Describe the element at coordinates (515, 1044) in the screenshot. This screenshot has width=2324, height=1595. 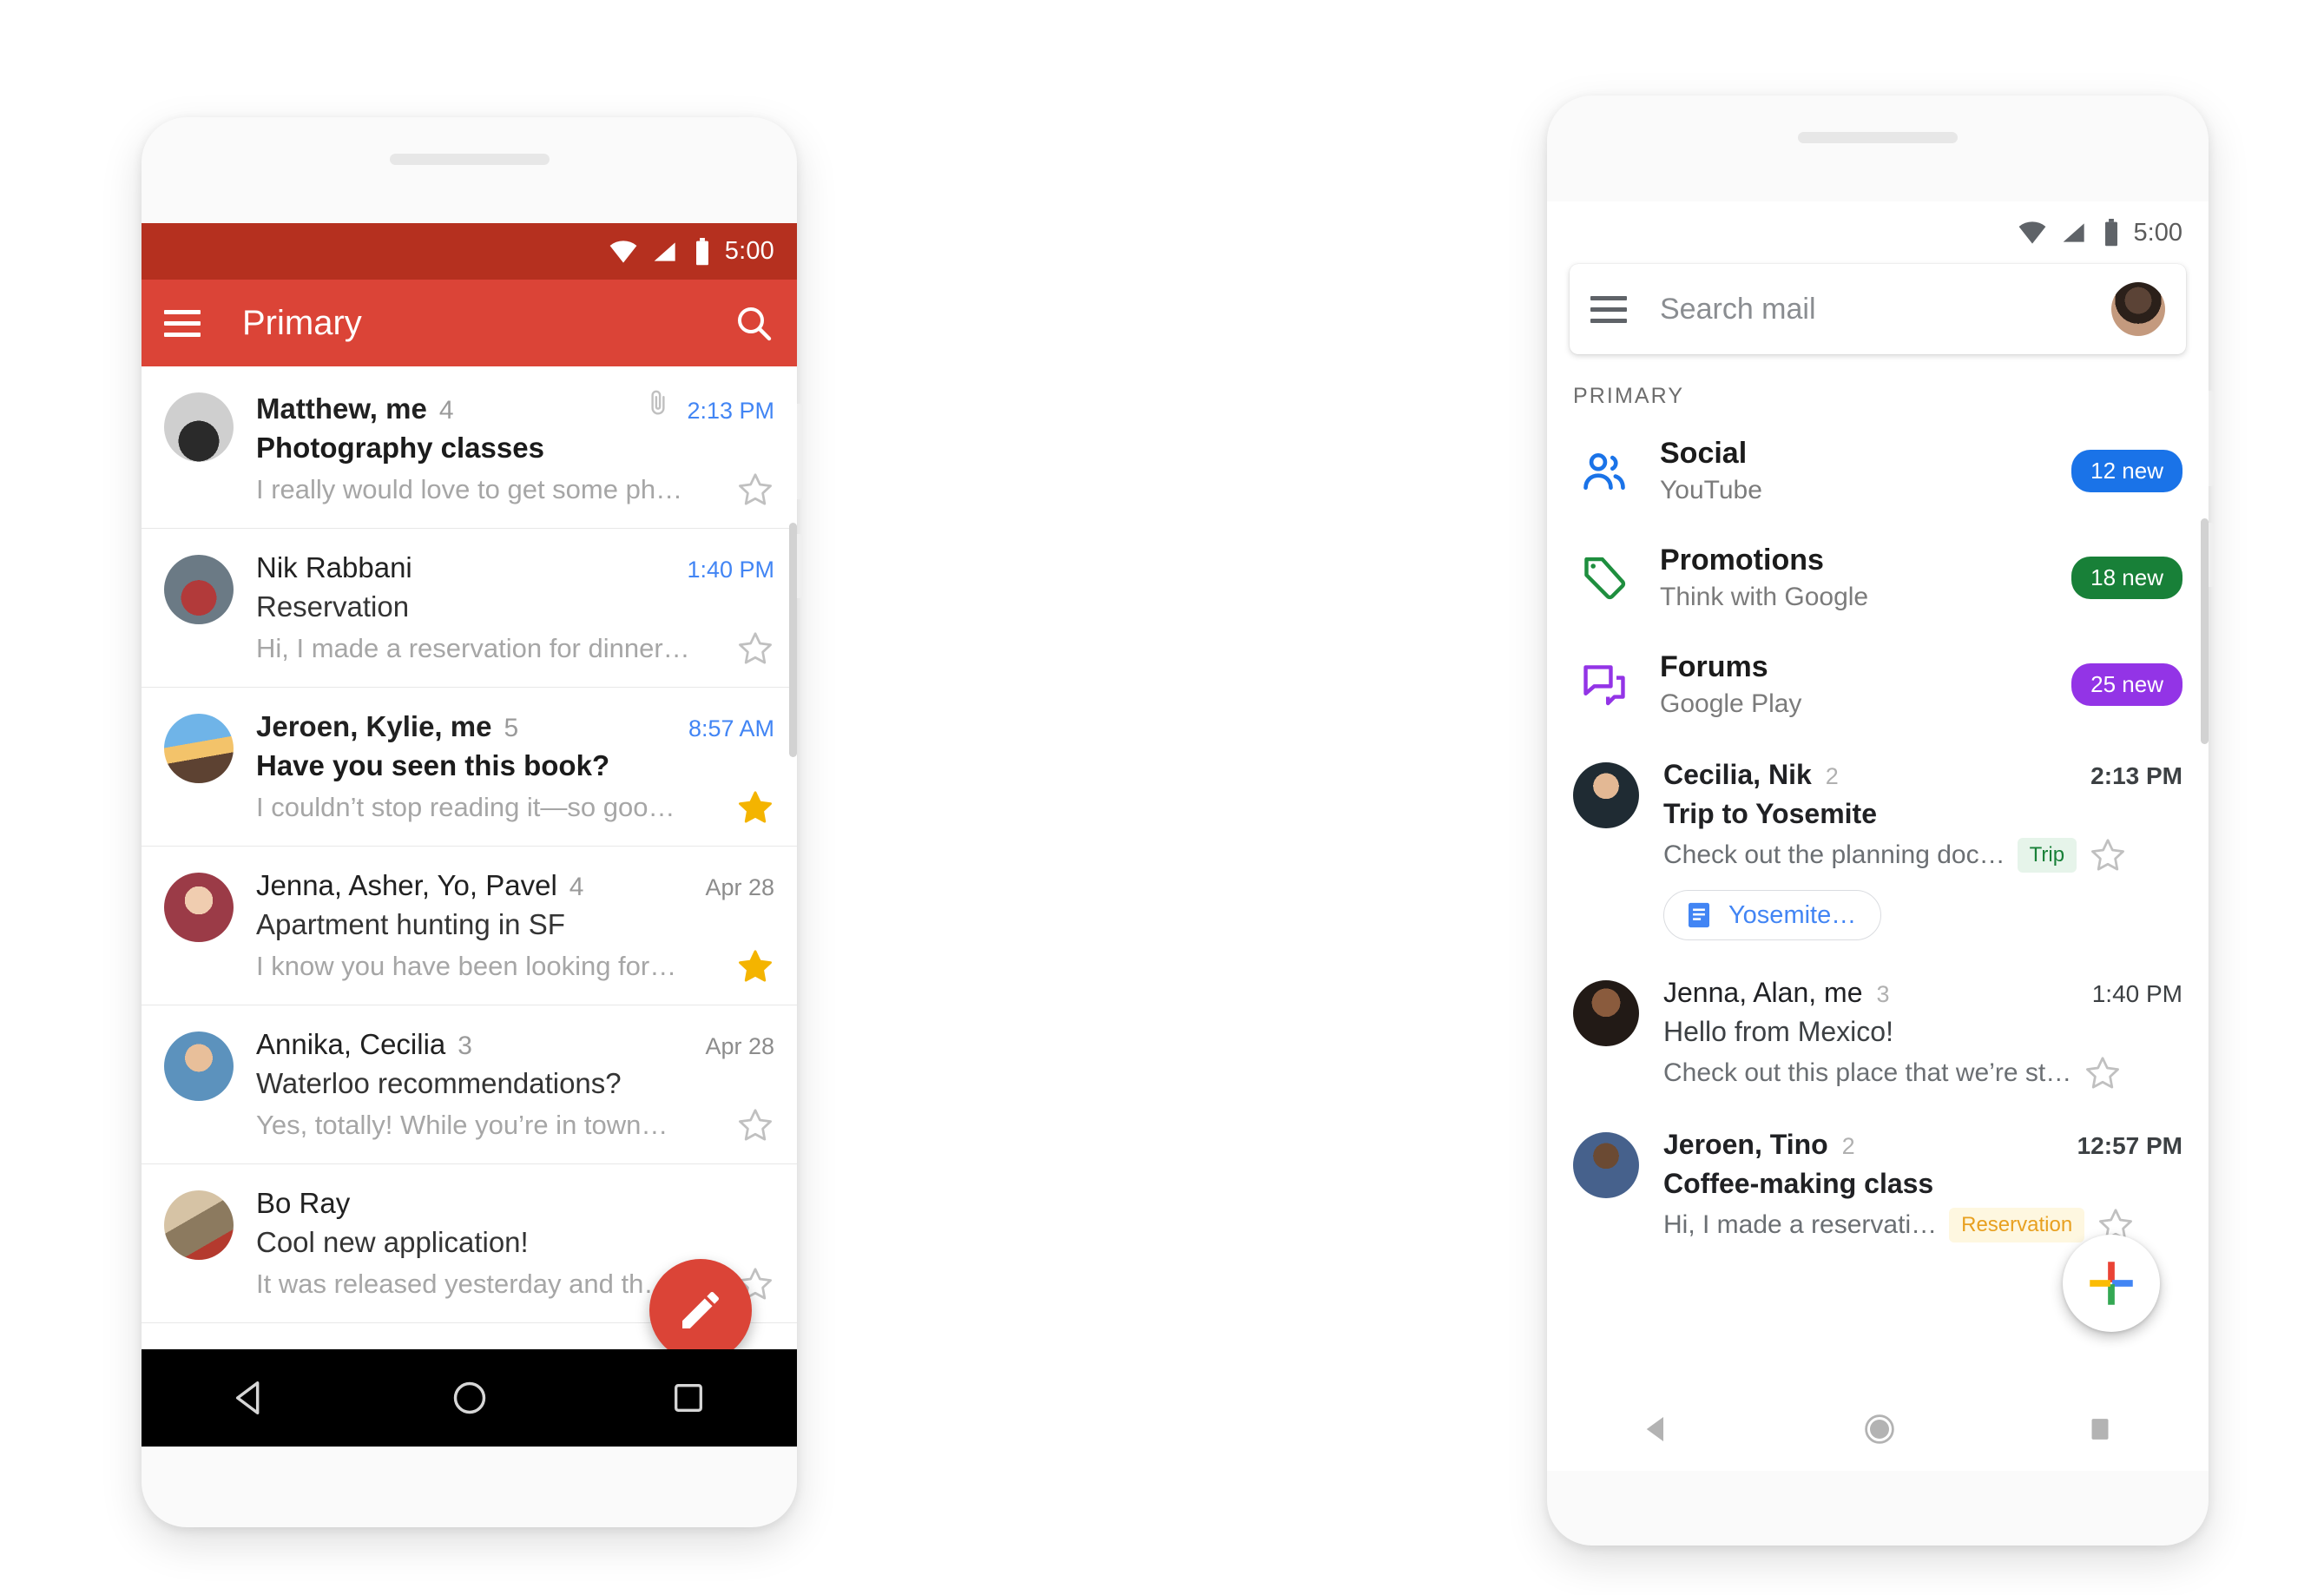
I see `mail-item-header: Annika, Cecilia 3 Apr 28` at that location.